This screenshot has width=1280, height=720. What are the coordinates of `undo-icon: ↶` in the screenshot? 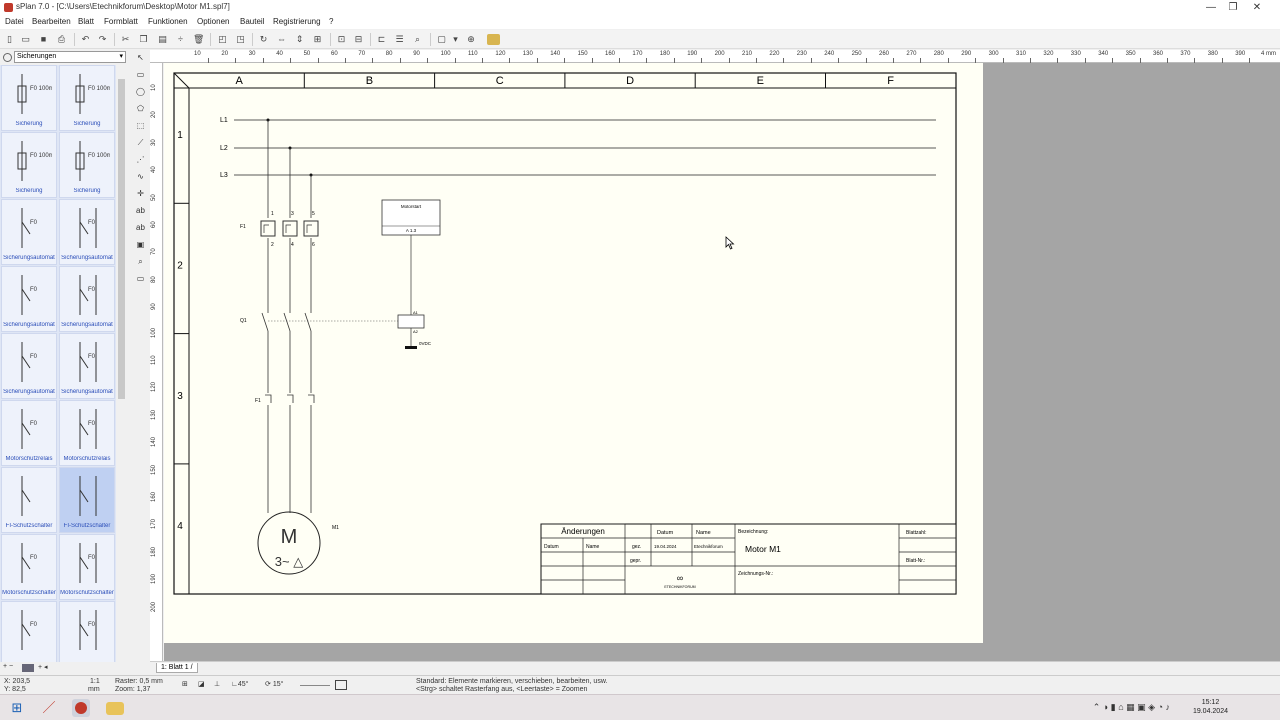 It's located at (85, 39).